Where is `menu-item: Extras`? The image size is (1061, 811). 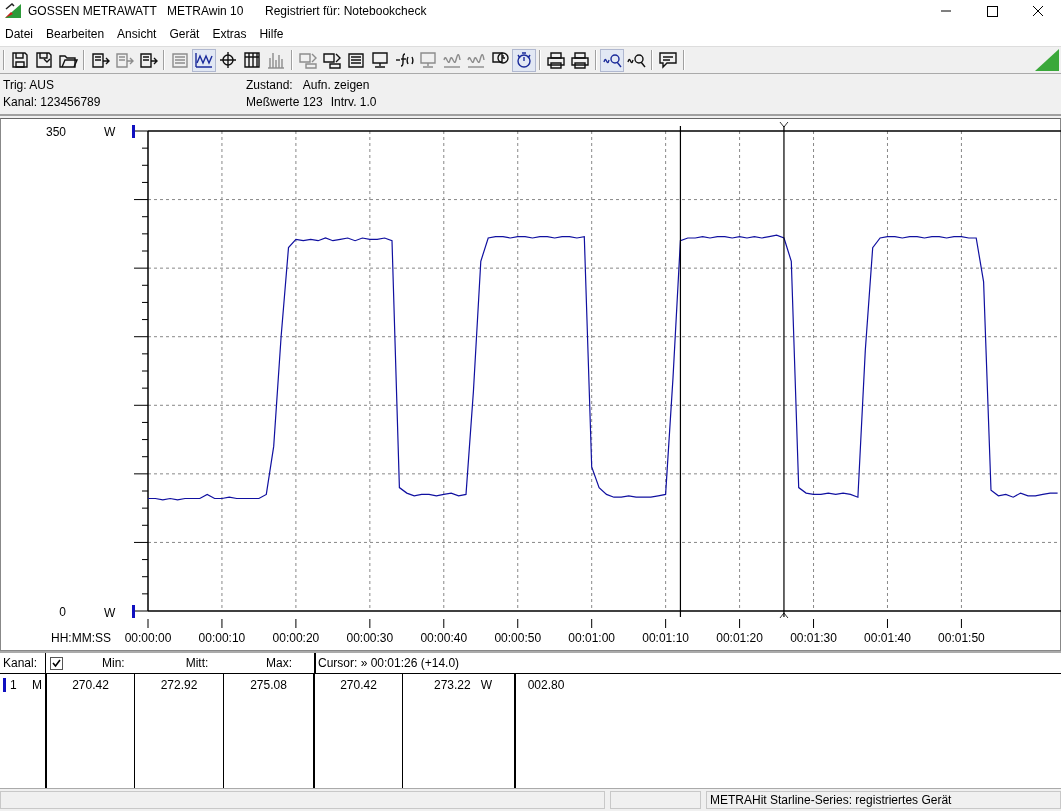
menu-item: Extras is located at coordinates (231, 34).